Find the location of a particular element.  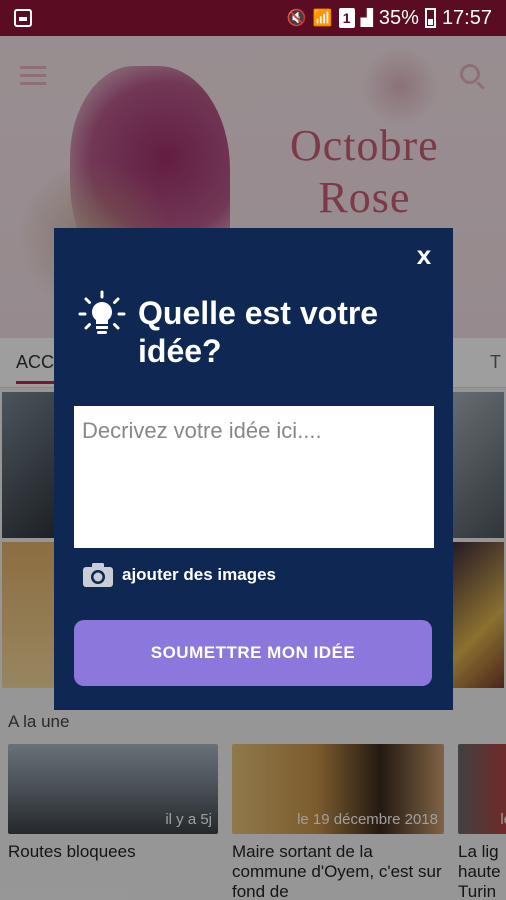

clock: 17:57 is located at coordinates (466, 17).